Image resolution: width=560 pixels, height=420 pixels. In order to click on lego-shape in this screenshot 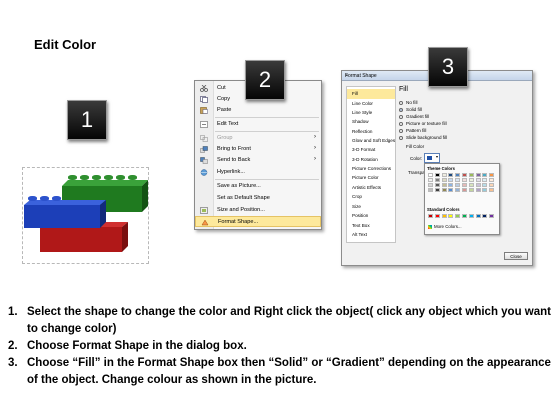, I will do `click(87, 212)`.